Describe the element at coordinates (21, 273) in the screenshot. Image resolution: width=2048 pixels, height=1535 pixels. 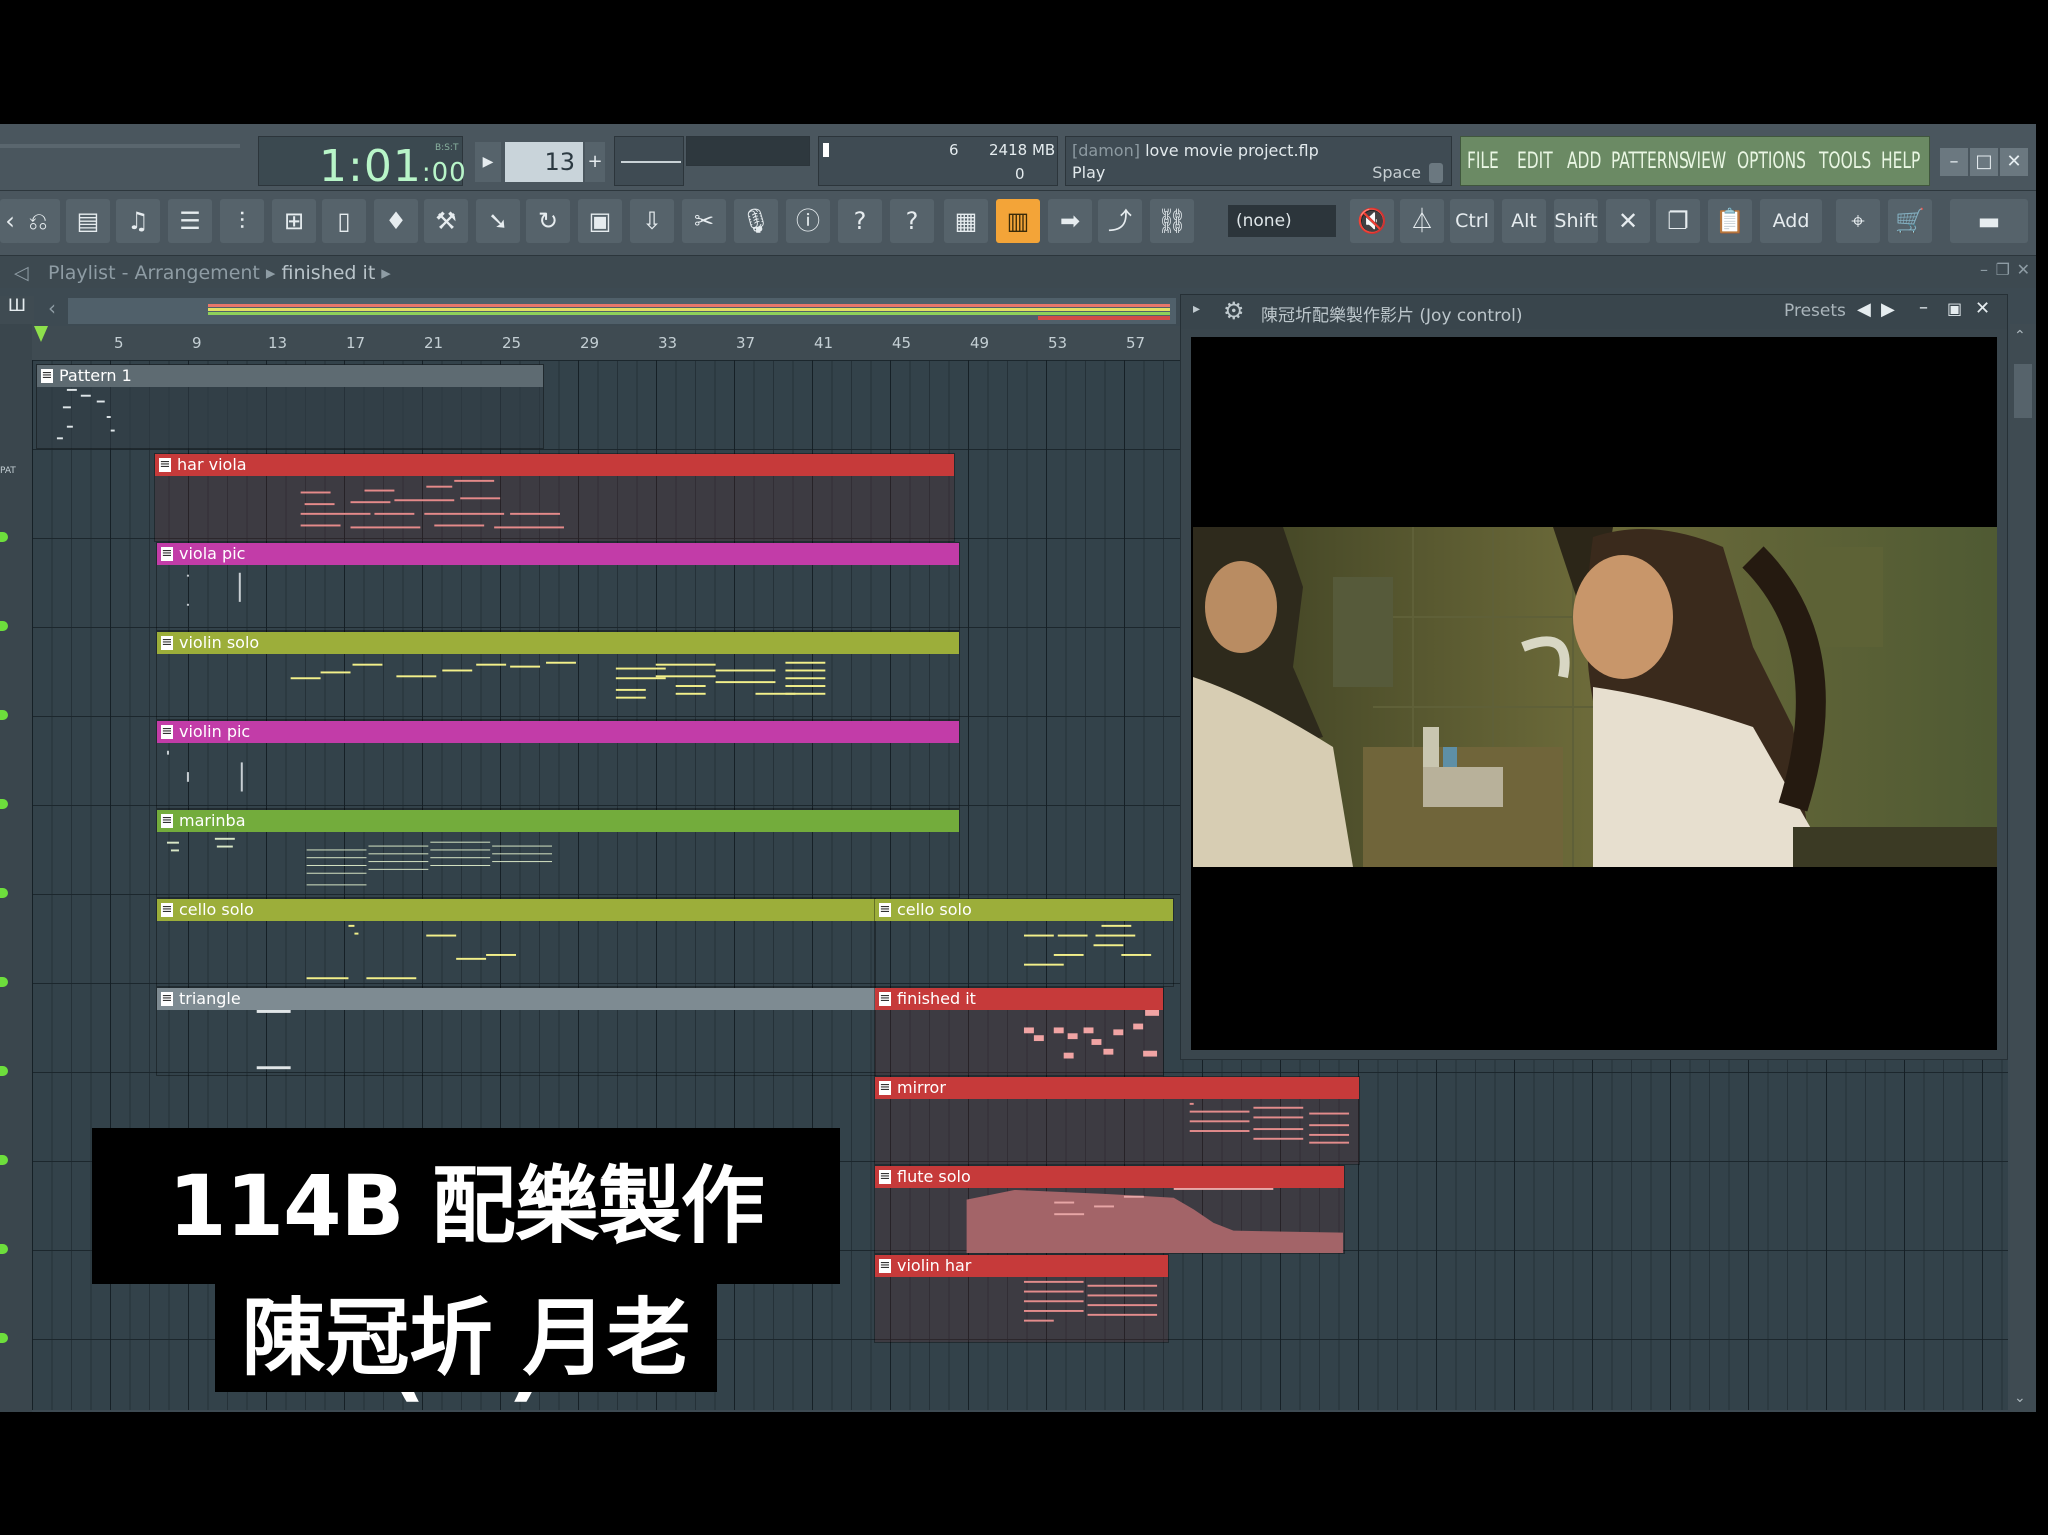
I see `speaker-icon: ◁` at that location.